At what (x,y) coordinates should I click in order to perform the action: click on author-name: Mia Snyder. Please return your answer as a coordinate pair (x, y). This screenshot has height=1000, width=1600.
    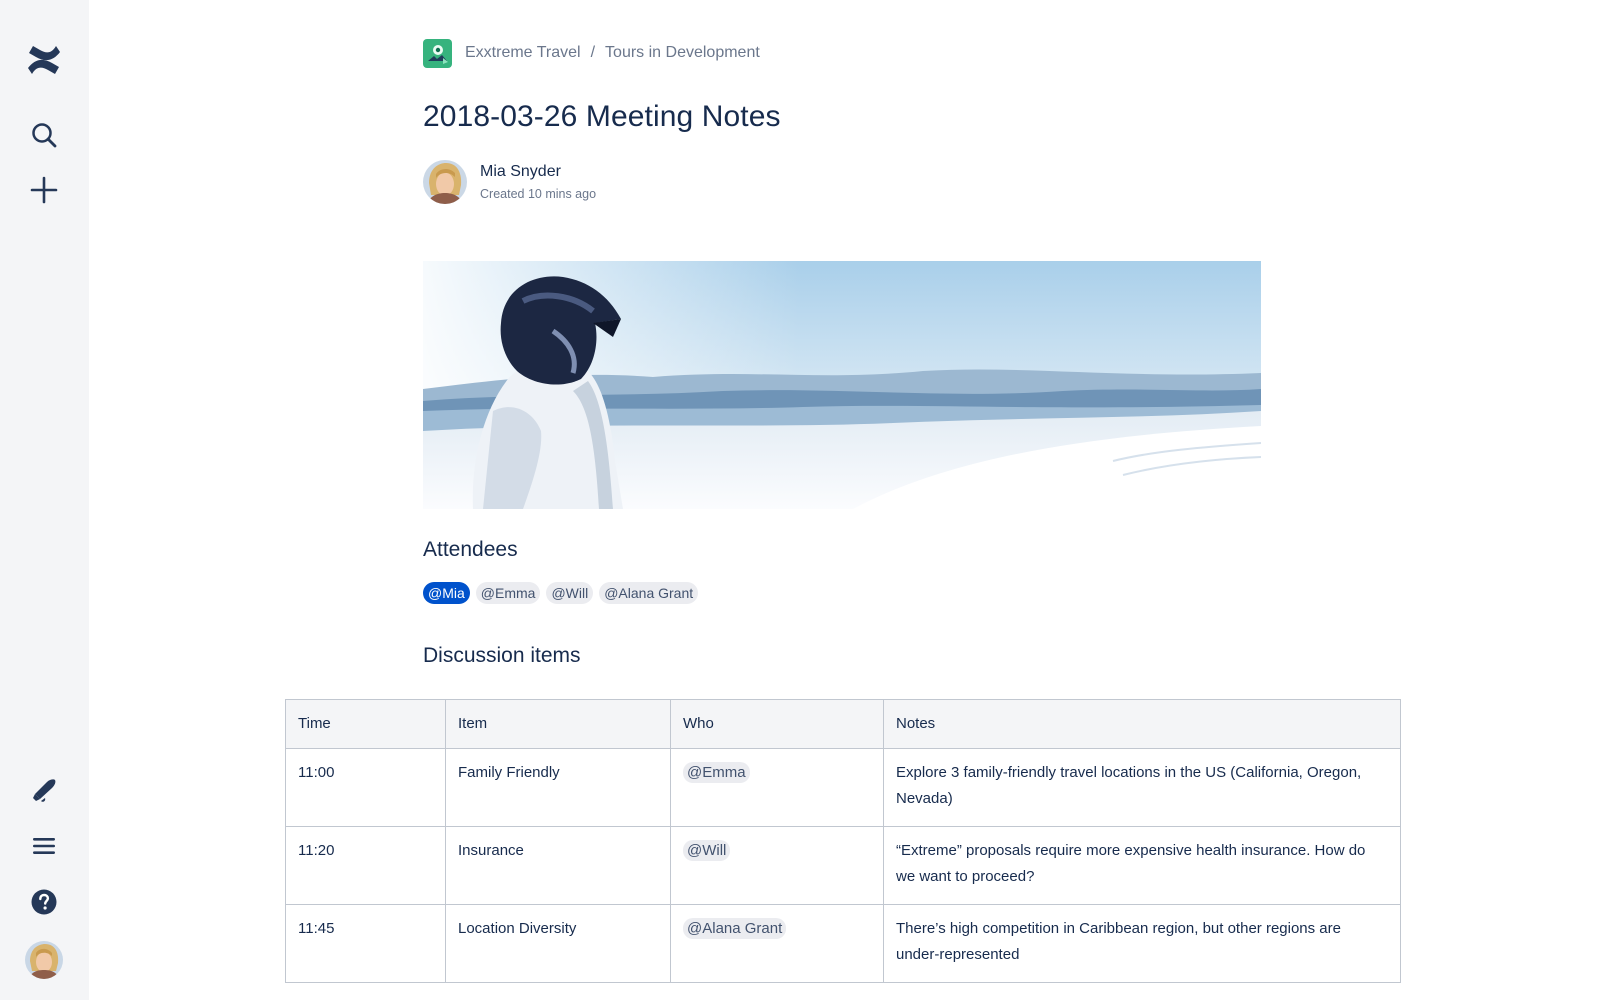
    Looking at the image, I should click on (538, 172).